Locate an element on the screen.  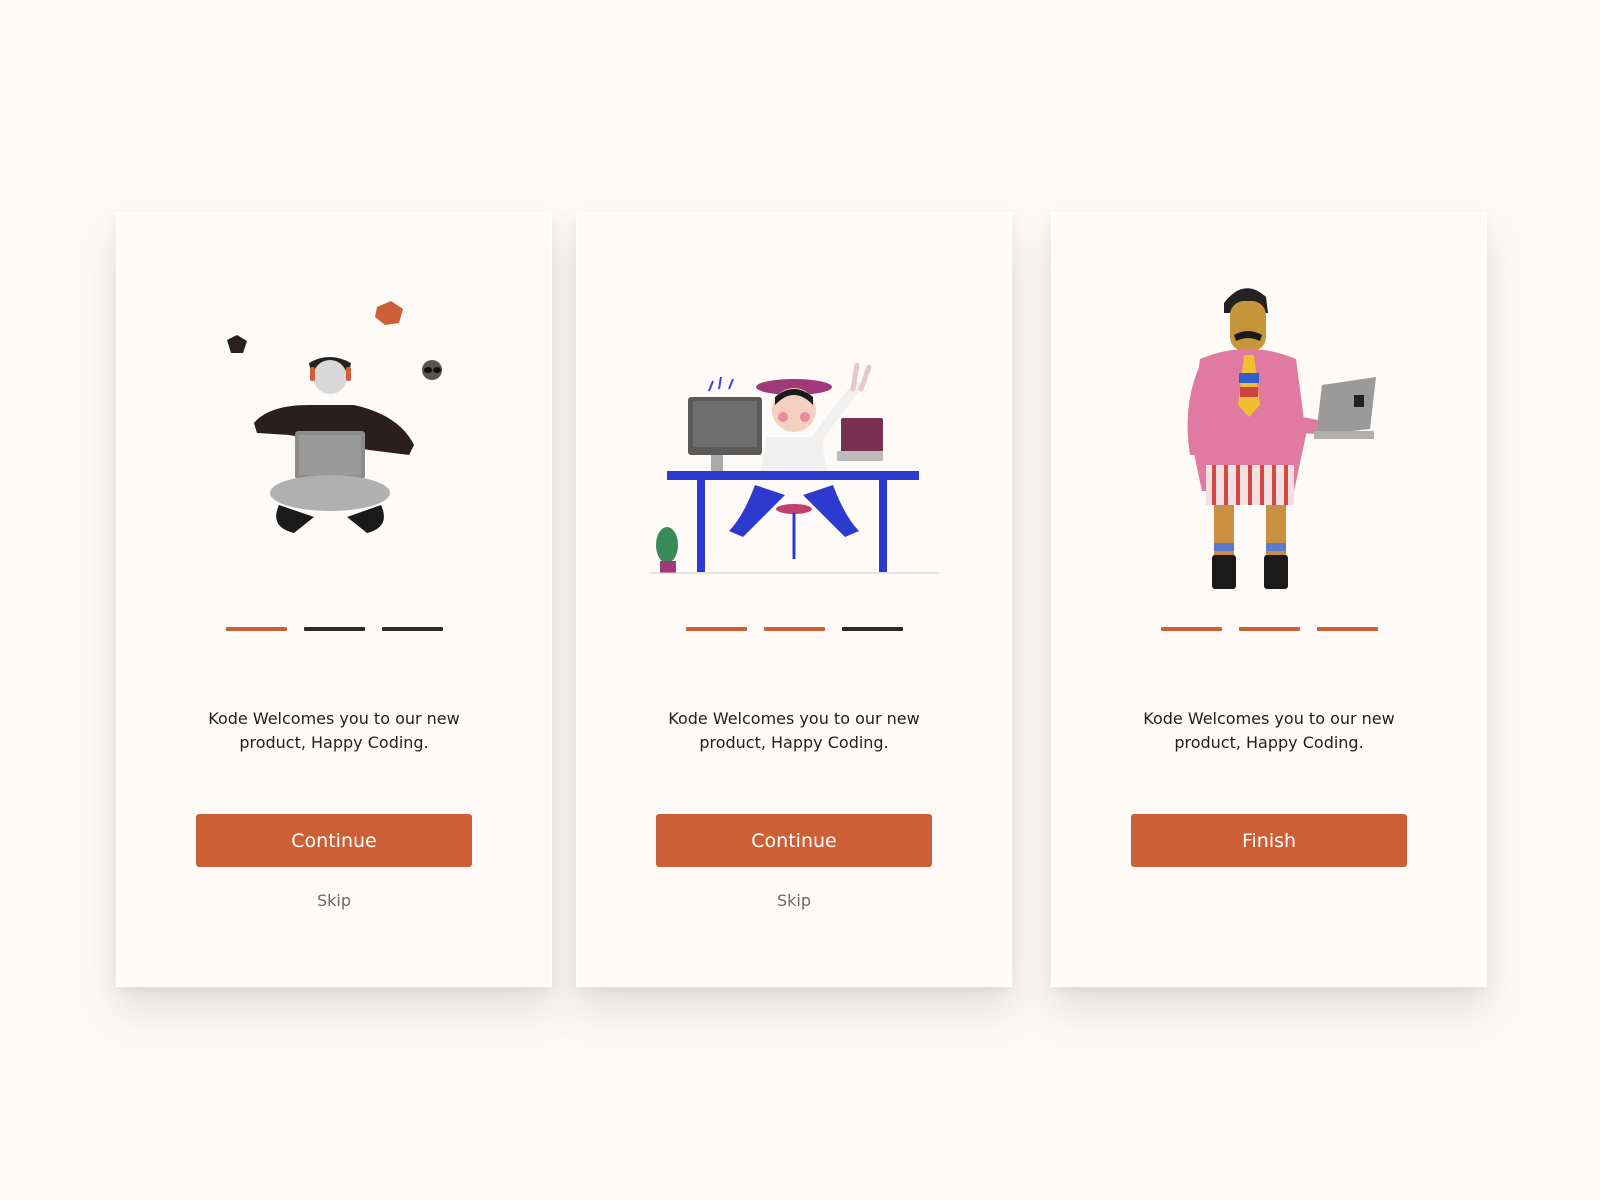
illustration-person-with-laptop is located at coordinates (334, 425).